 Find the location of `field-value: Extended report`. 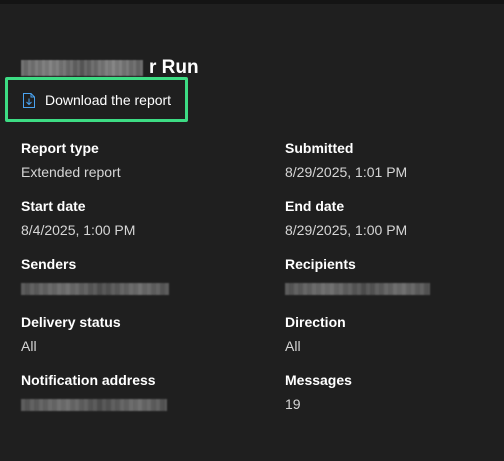

field-value: Extended report is located at coordinates (71, 172).